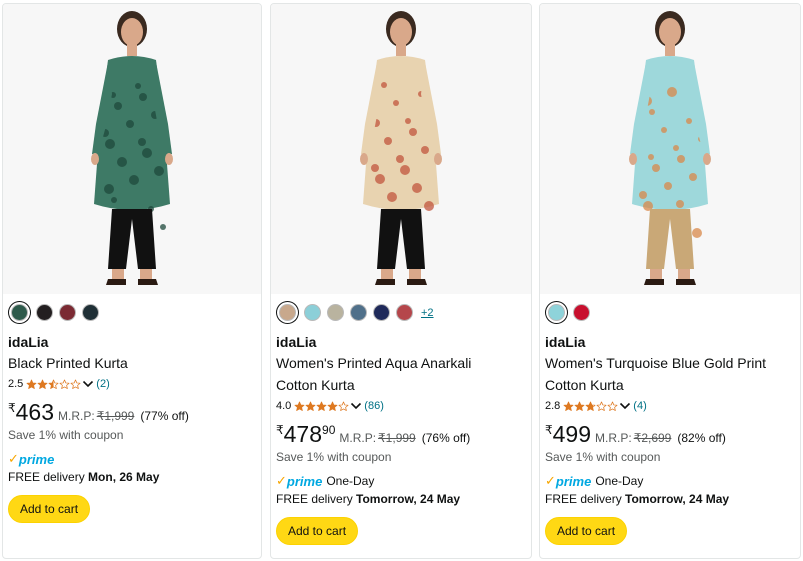 The image size is (803, 561). I want to click on delivery-info: FREE delivery Mon, 26 May, so click(131, 477).